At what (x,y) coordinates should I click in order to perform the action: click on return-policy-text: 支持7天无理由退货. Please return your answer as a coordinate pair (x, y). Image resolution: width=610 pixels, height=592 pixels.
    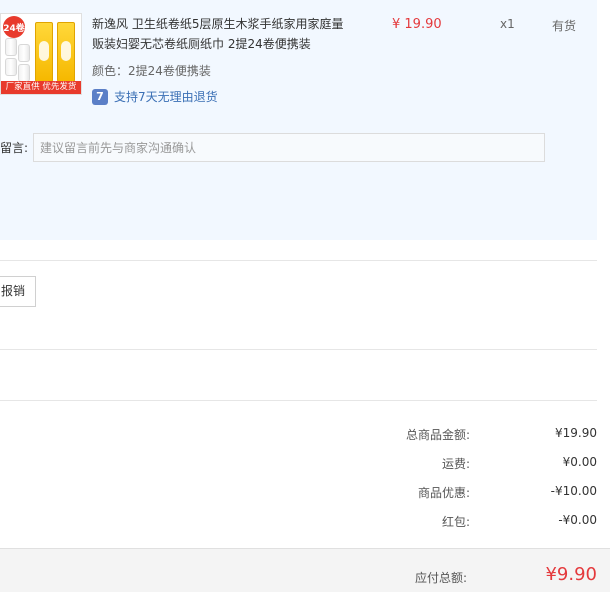
    Looking at the image, I should click on (166, 97).